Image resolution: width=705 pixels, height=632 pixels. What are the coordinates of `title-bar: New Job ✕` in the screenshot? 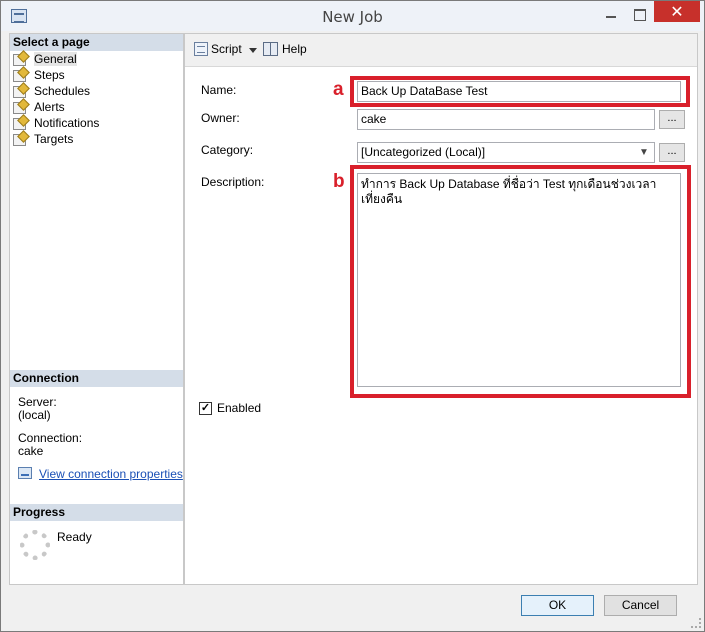 It's located at (352, 16).